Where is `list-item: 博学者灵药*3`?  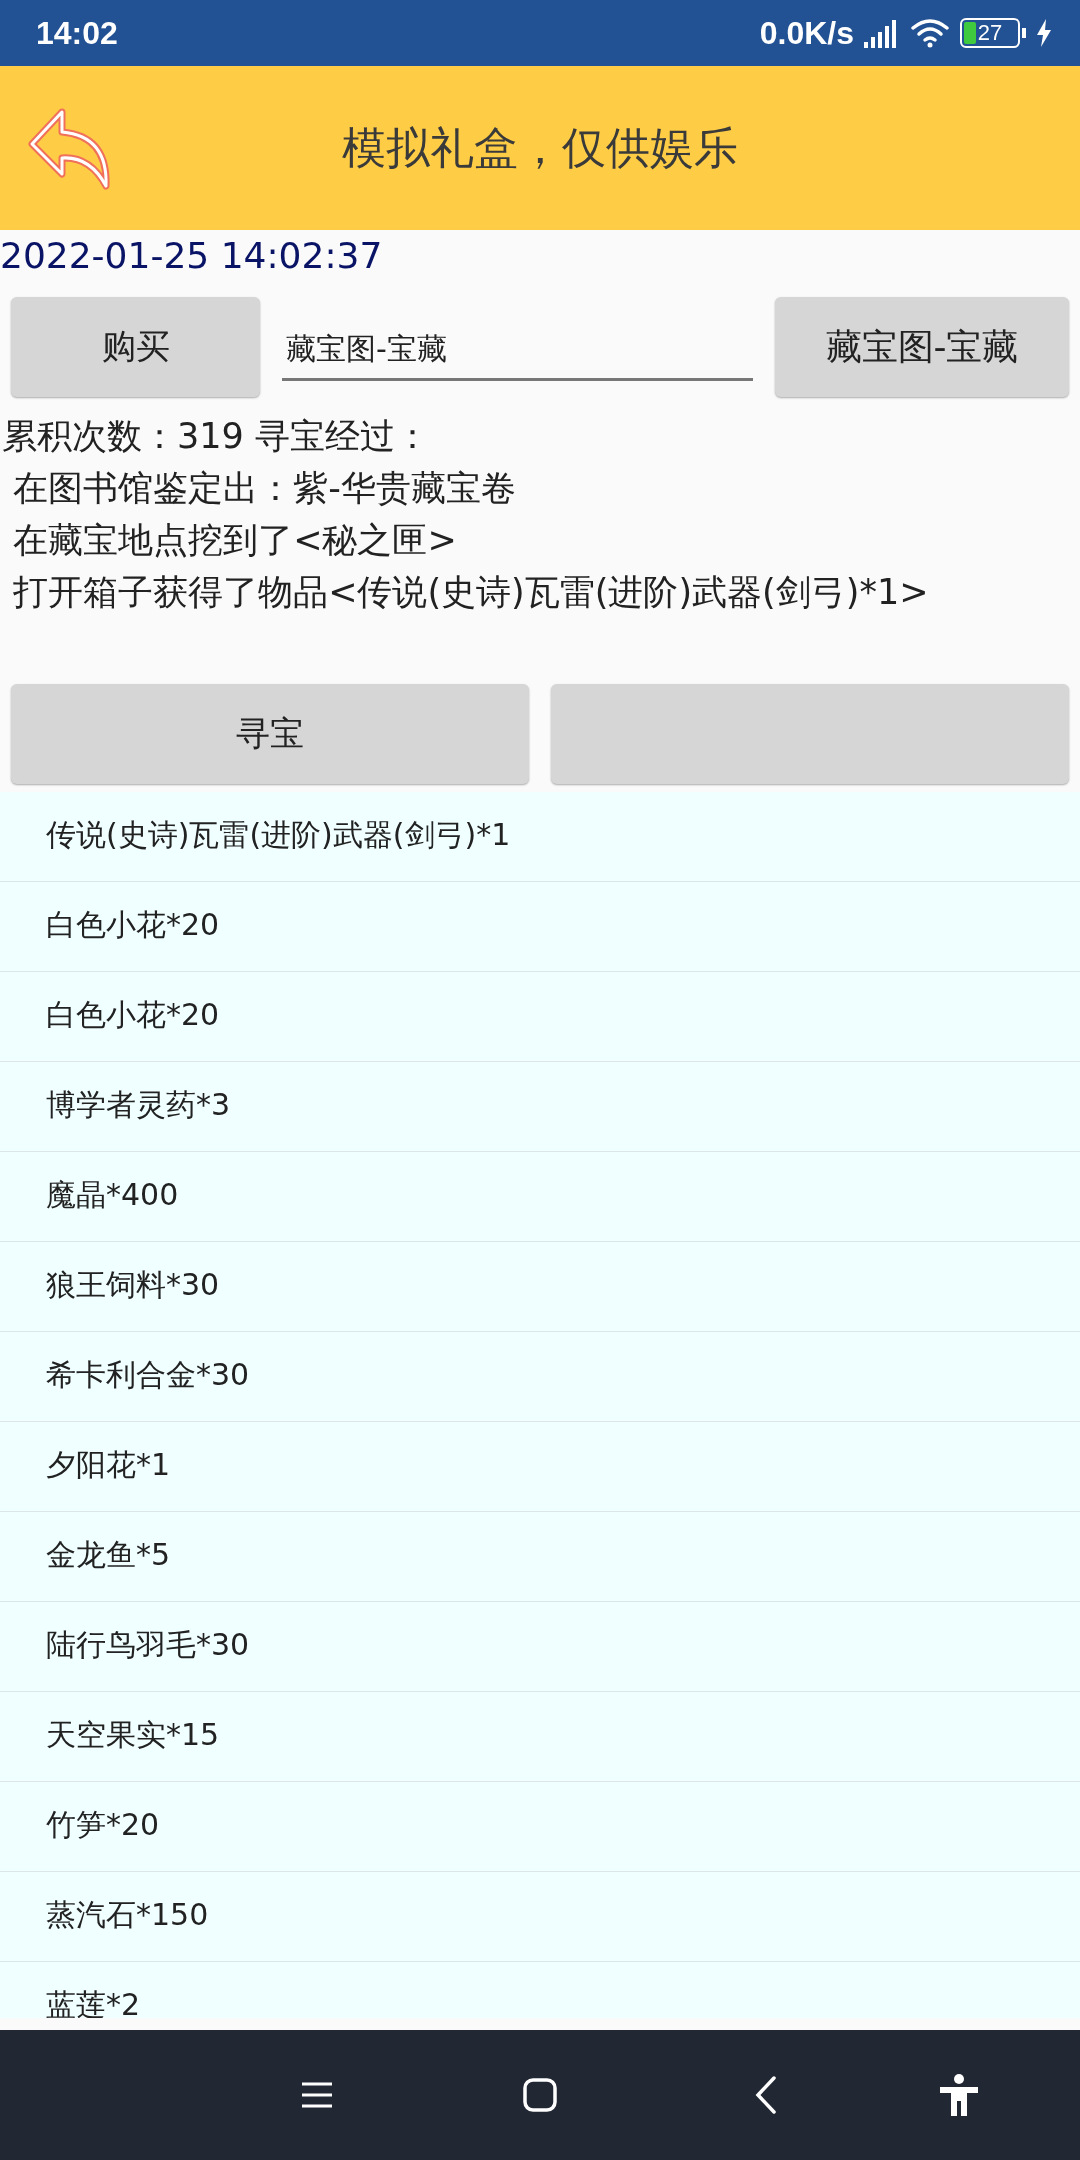 list-item: 博学者灵药*3 is located at coordinates (540, 1107).